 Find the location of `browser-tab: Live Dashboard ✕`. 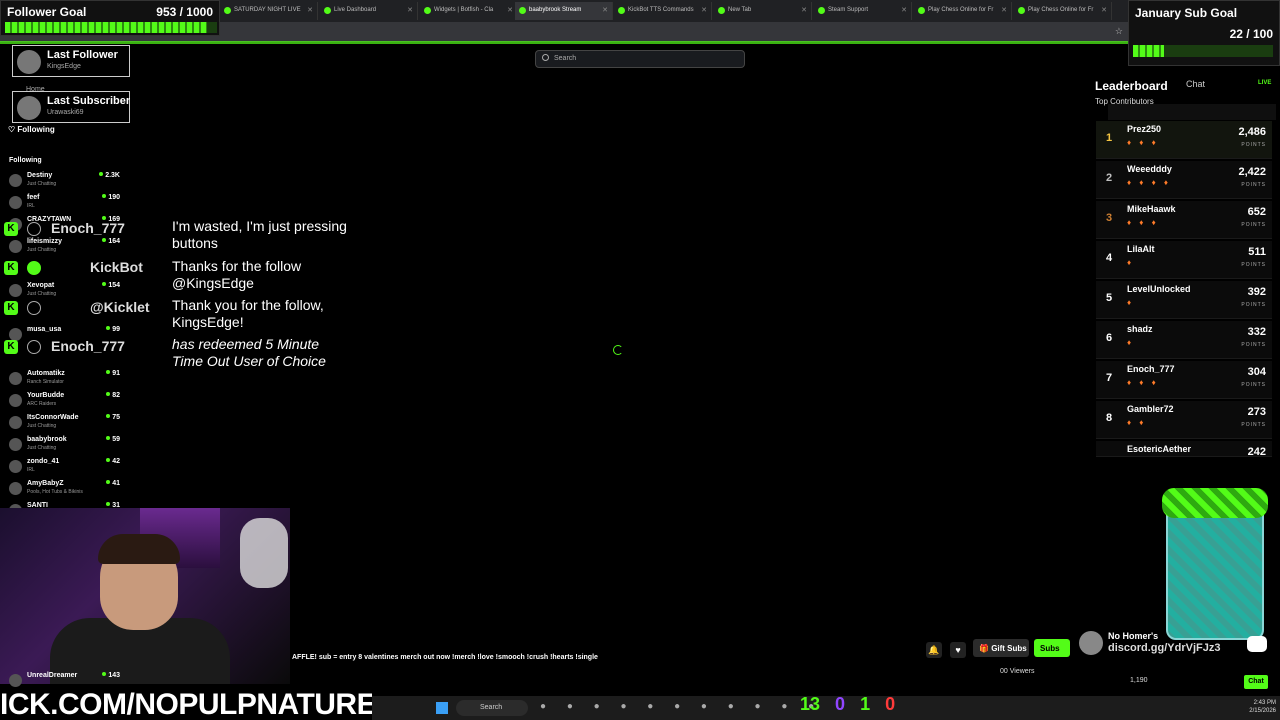

browser-tab: Live Dashboard ✕ is located at coordinates (369, 11).